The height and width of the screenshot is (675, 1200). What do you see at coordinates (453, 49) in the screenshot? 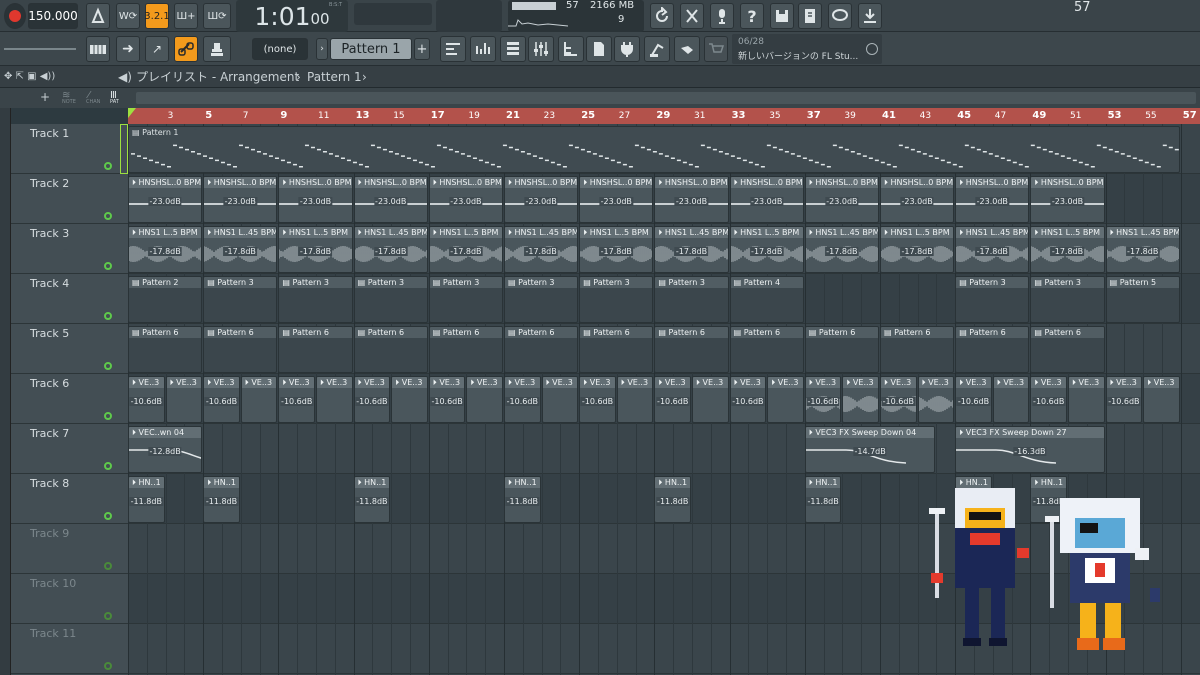
I see `playlist-button` at bounding box center [453, 49].